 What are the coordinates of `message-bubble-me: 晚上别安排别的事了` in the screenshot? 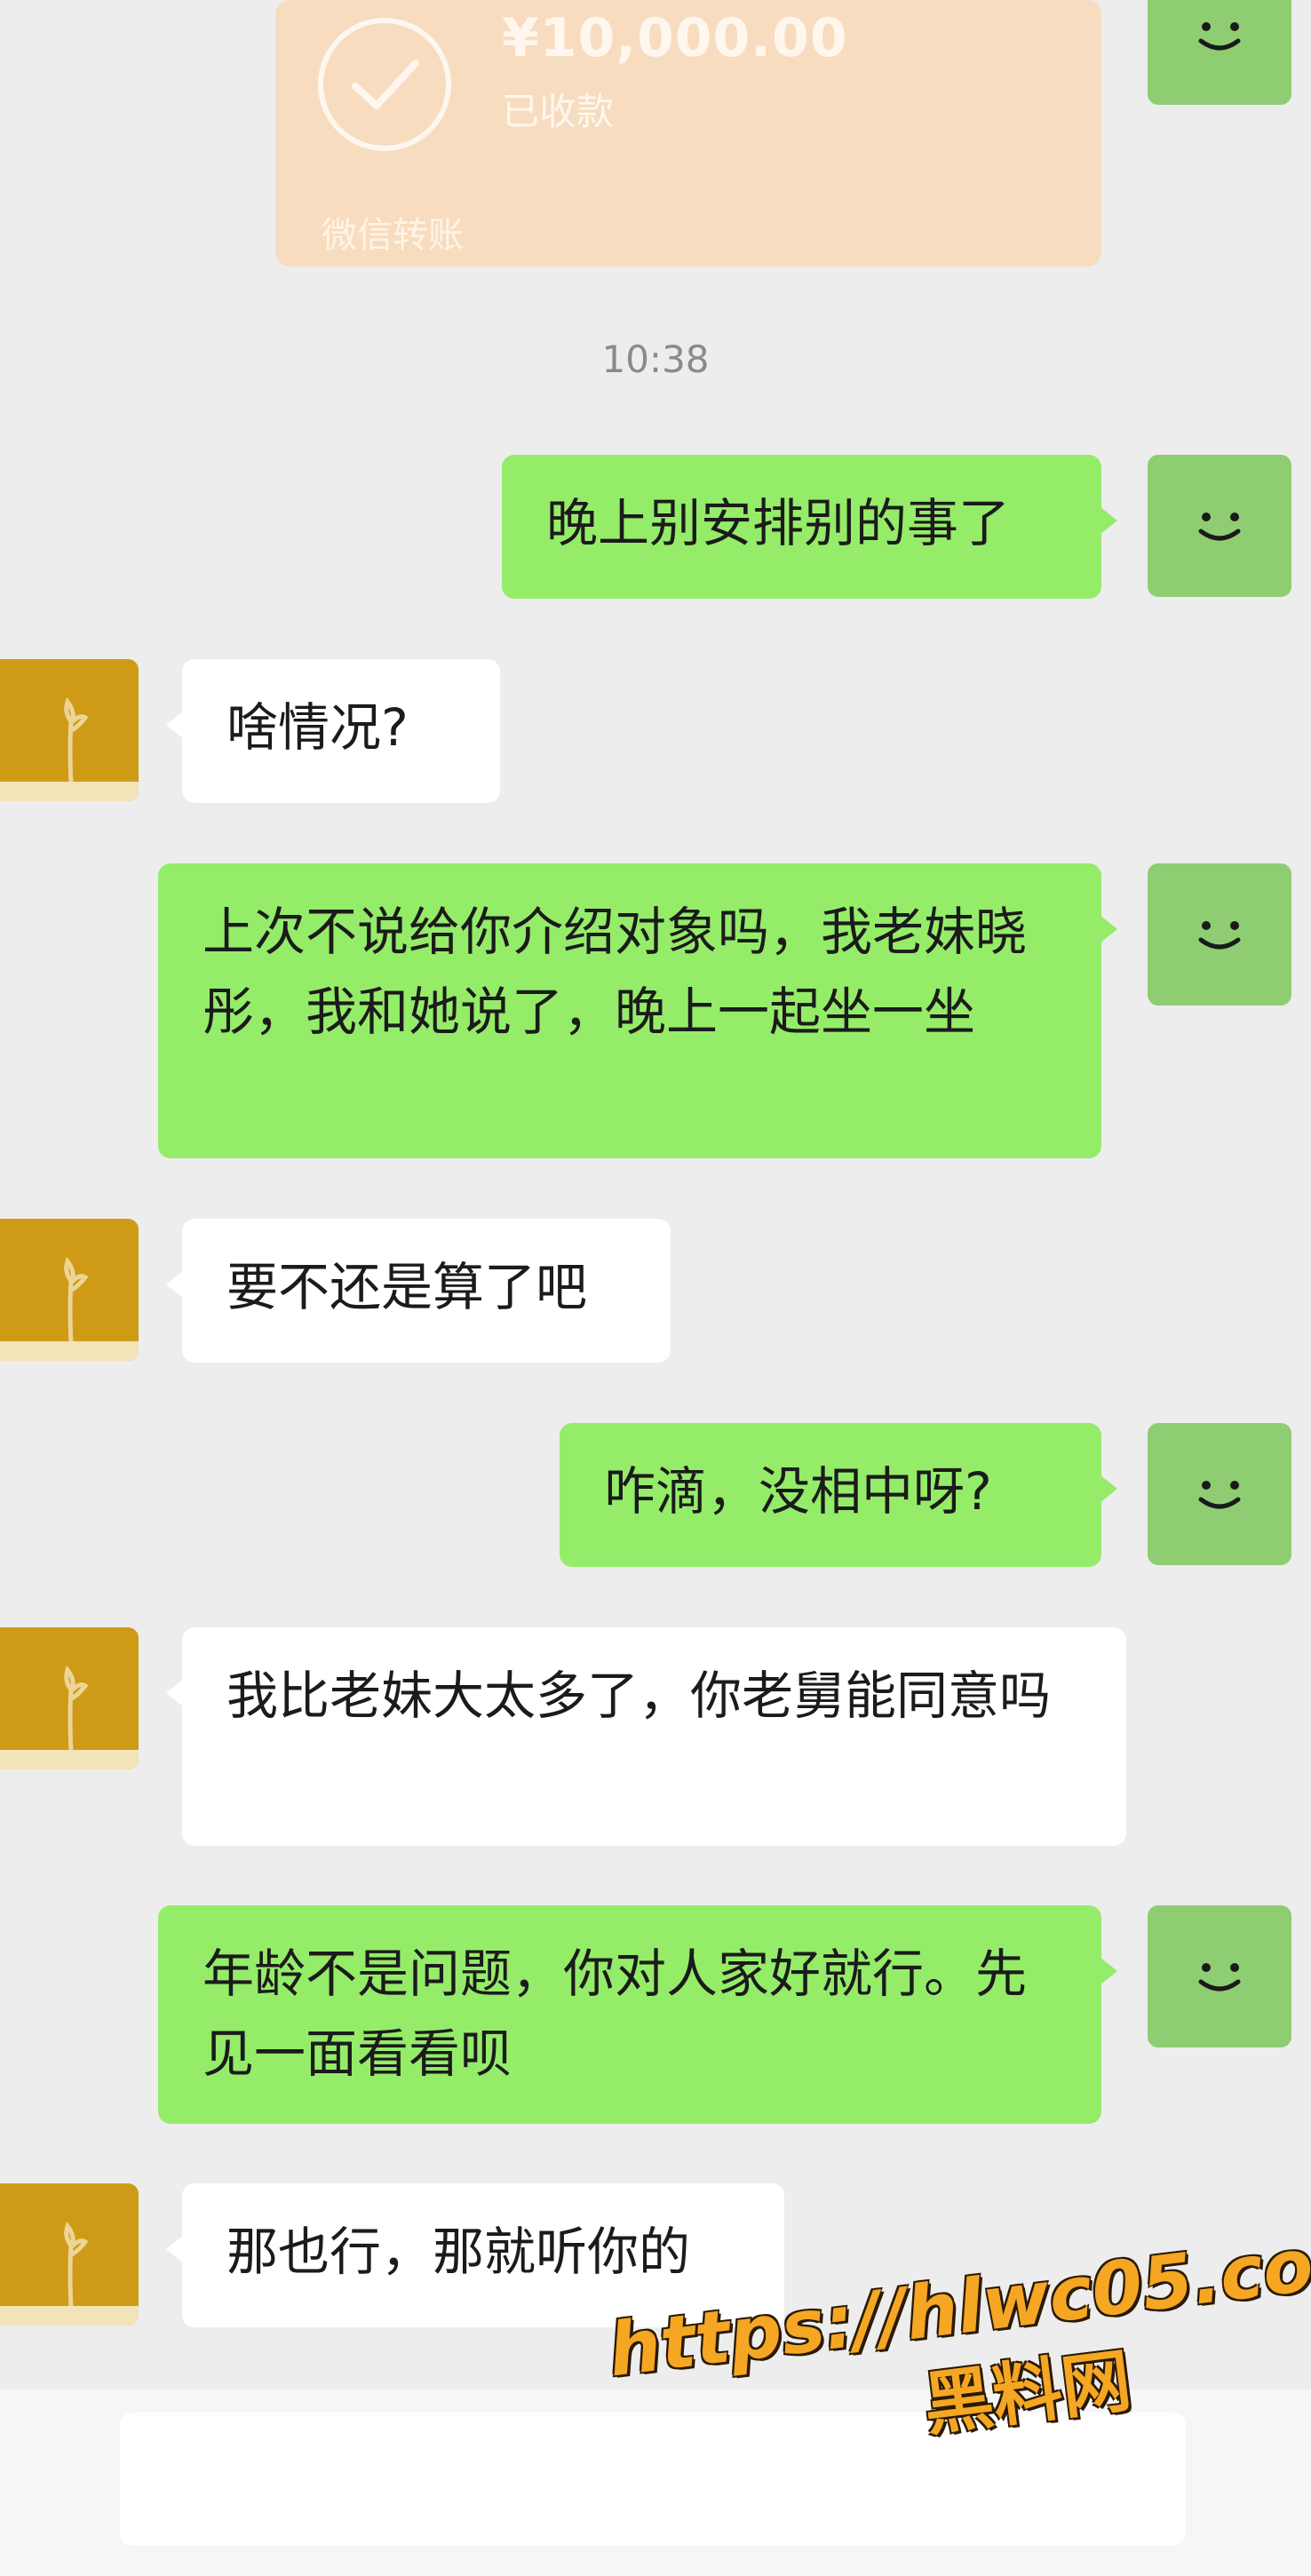 It's located at (809, 527).